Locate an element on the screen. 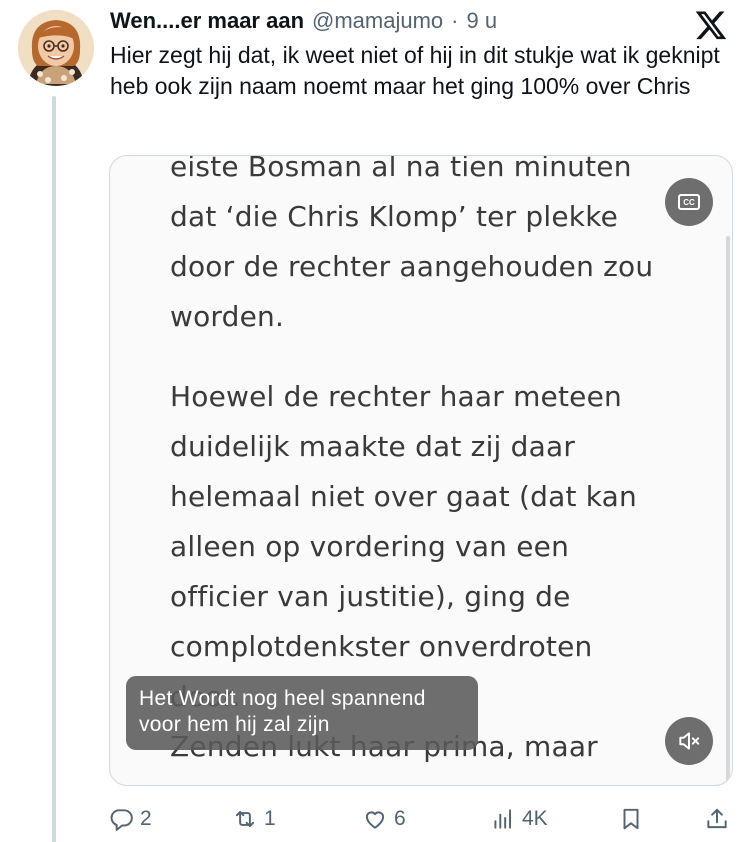 This screenshot has width=750, height=842. reply-button: 2 is located at coordinates (130, 819).